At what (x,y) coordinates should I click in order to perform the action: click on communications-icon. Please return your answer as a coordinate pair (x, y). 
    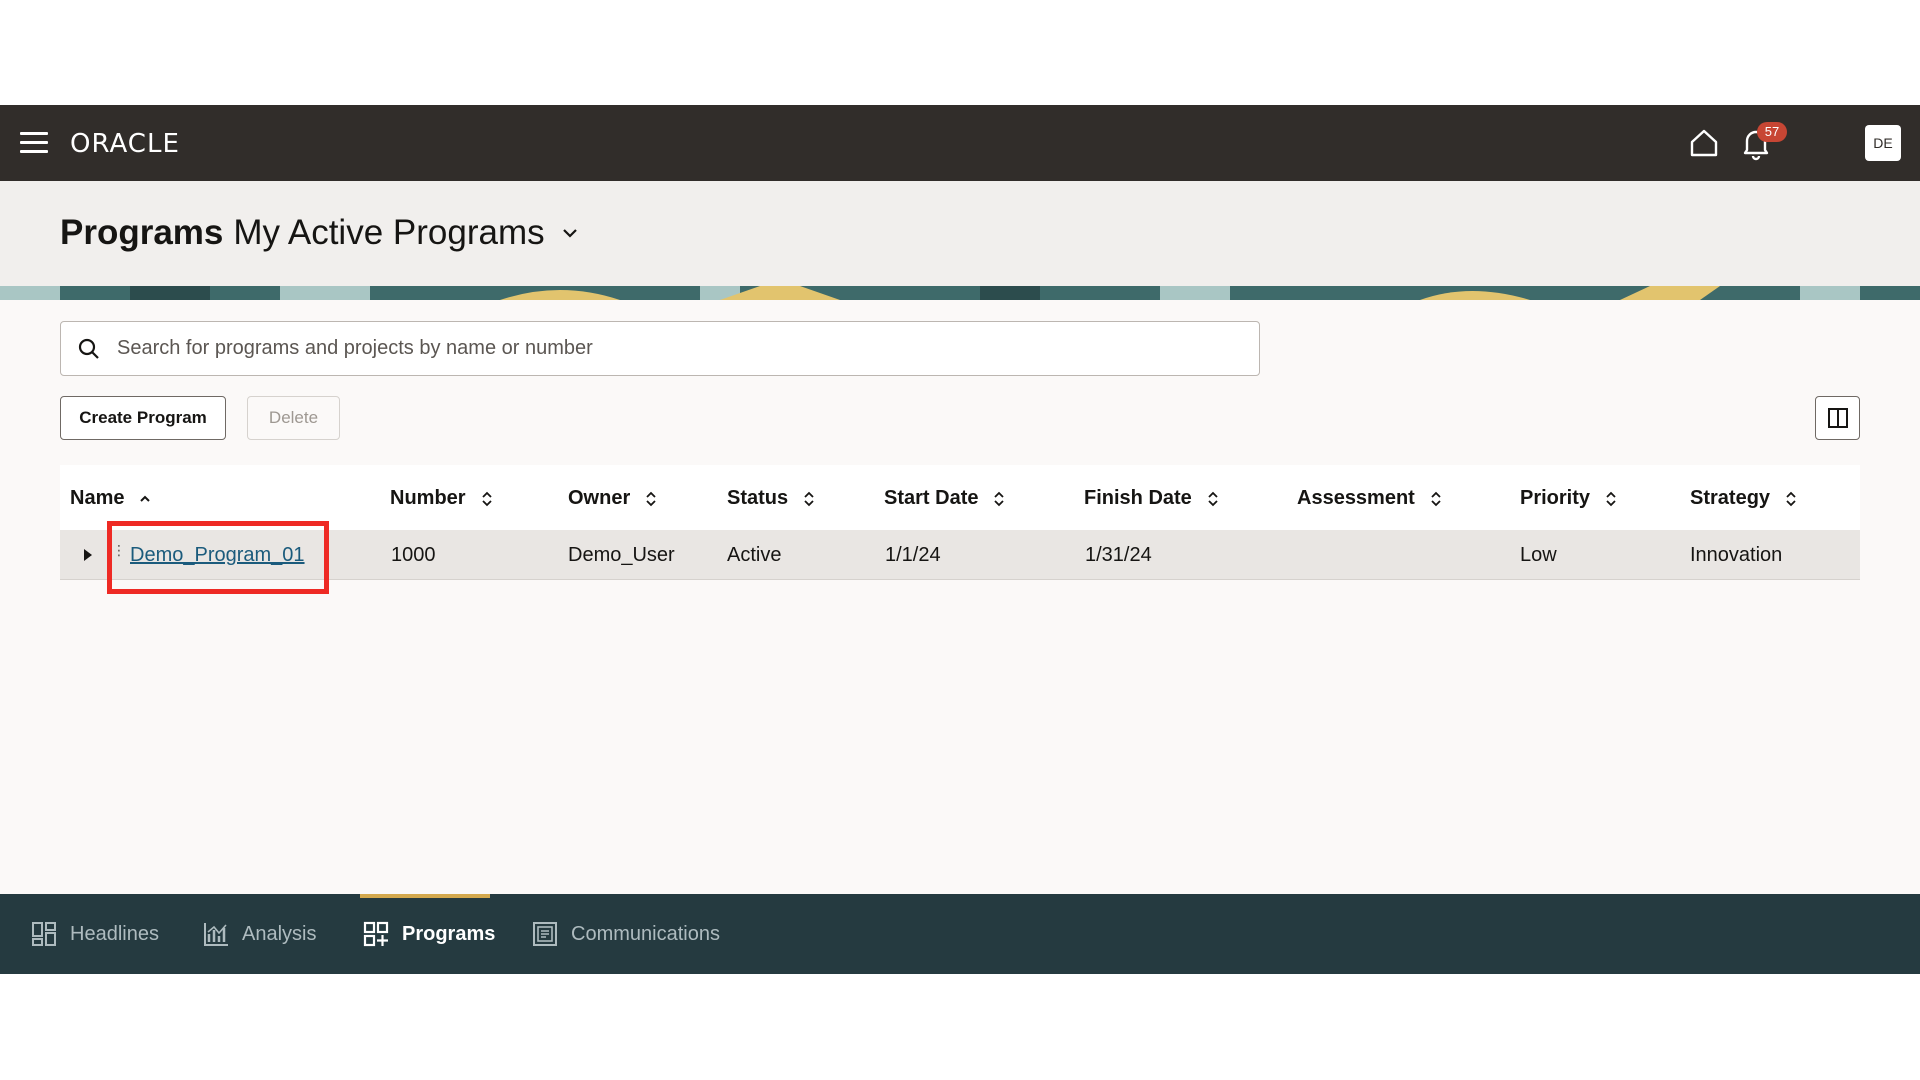
    Looking at the image, I should click on (545, 934).